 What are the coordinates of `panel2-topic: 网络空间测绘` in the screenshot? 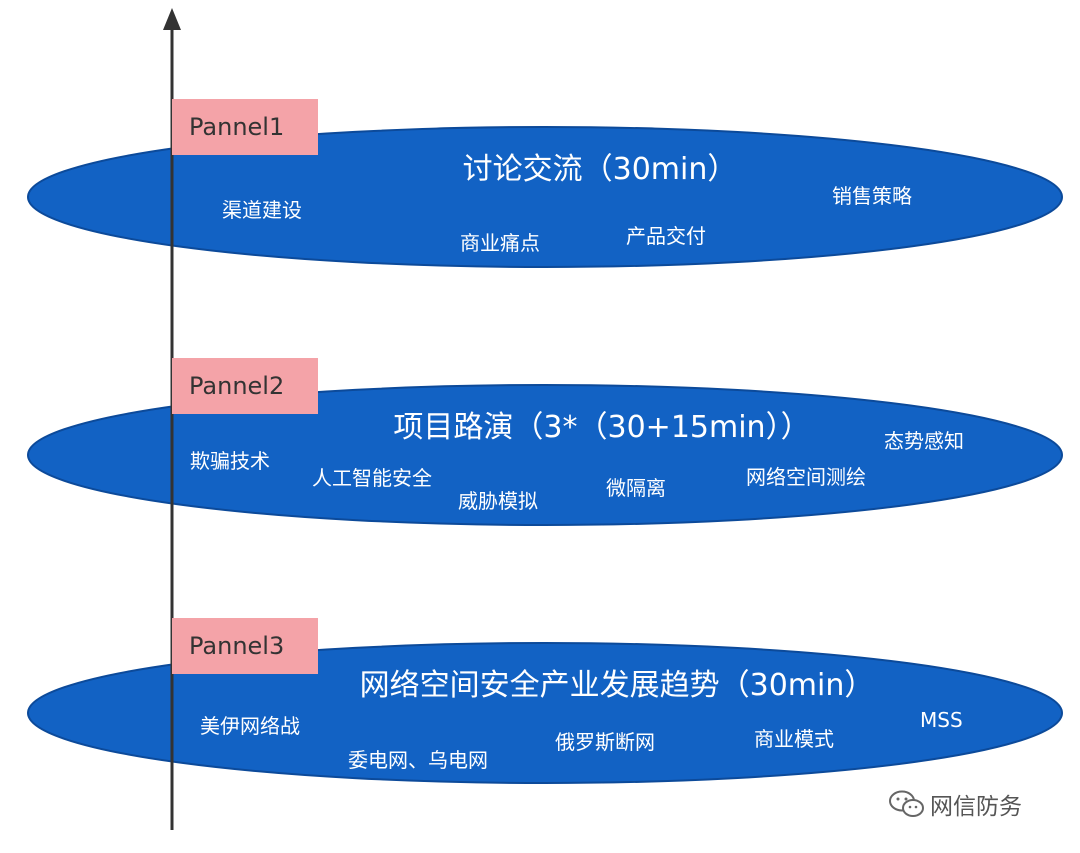 It's located at (806, 477).